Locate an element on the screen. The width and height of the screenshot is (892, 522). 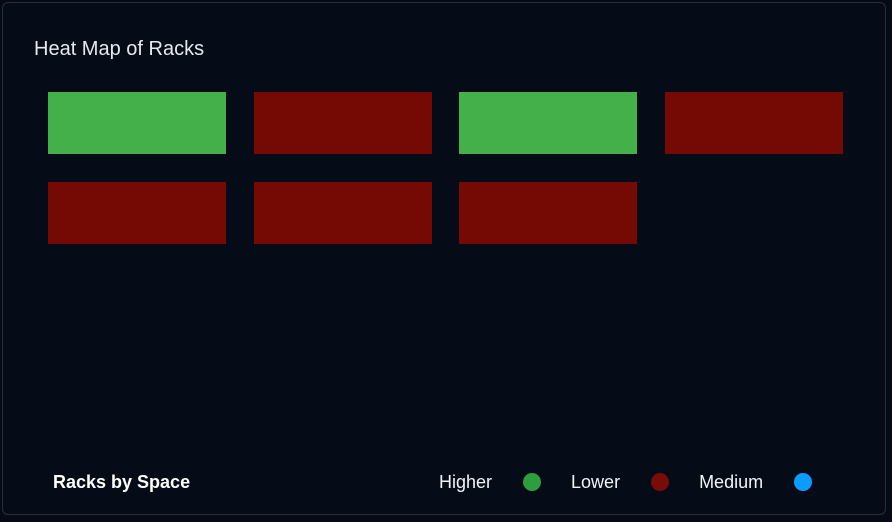
legend-label: Lower is located at coordinates (596, 481).